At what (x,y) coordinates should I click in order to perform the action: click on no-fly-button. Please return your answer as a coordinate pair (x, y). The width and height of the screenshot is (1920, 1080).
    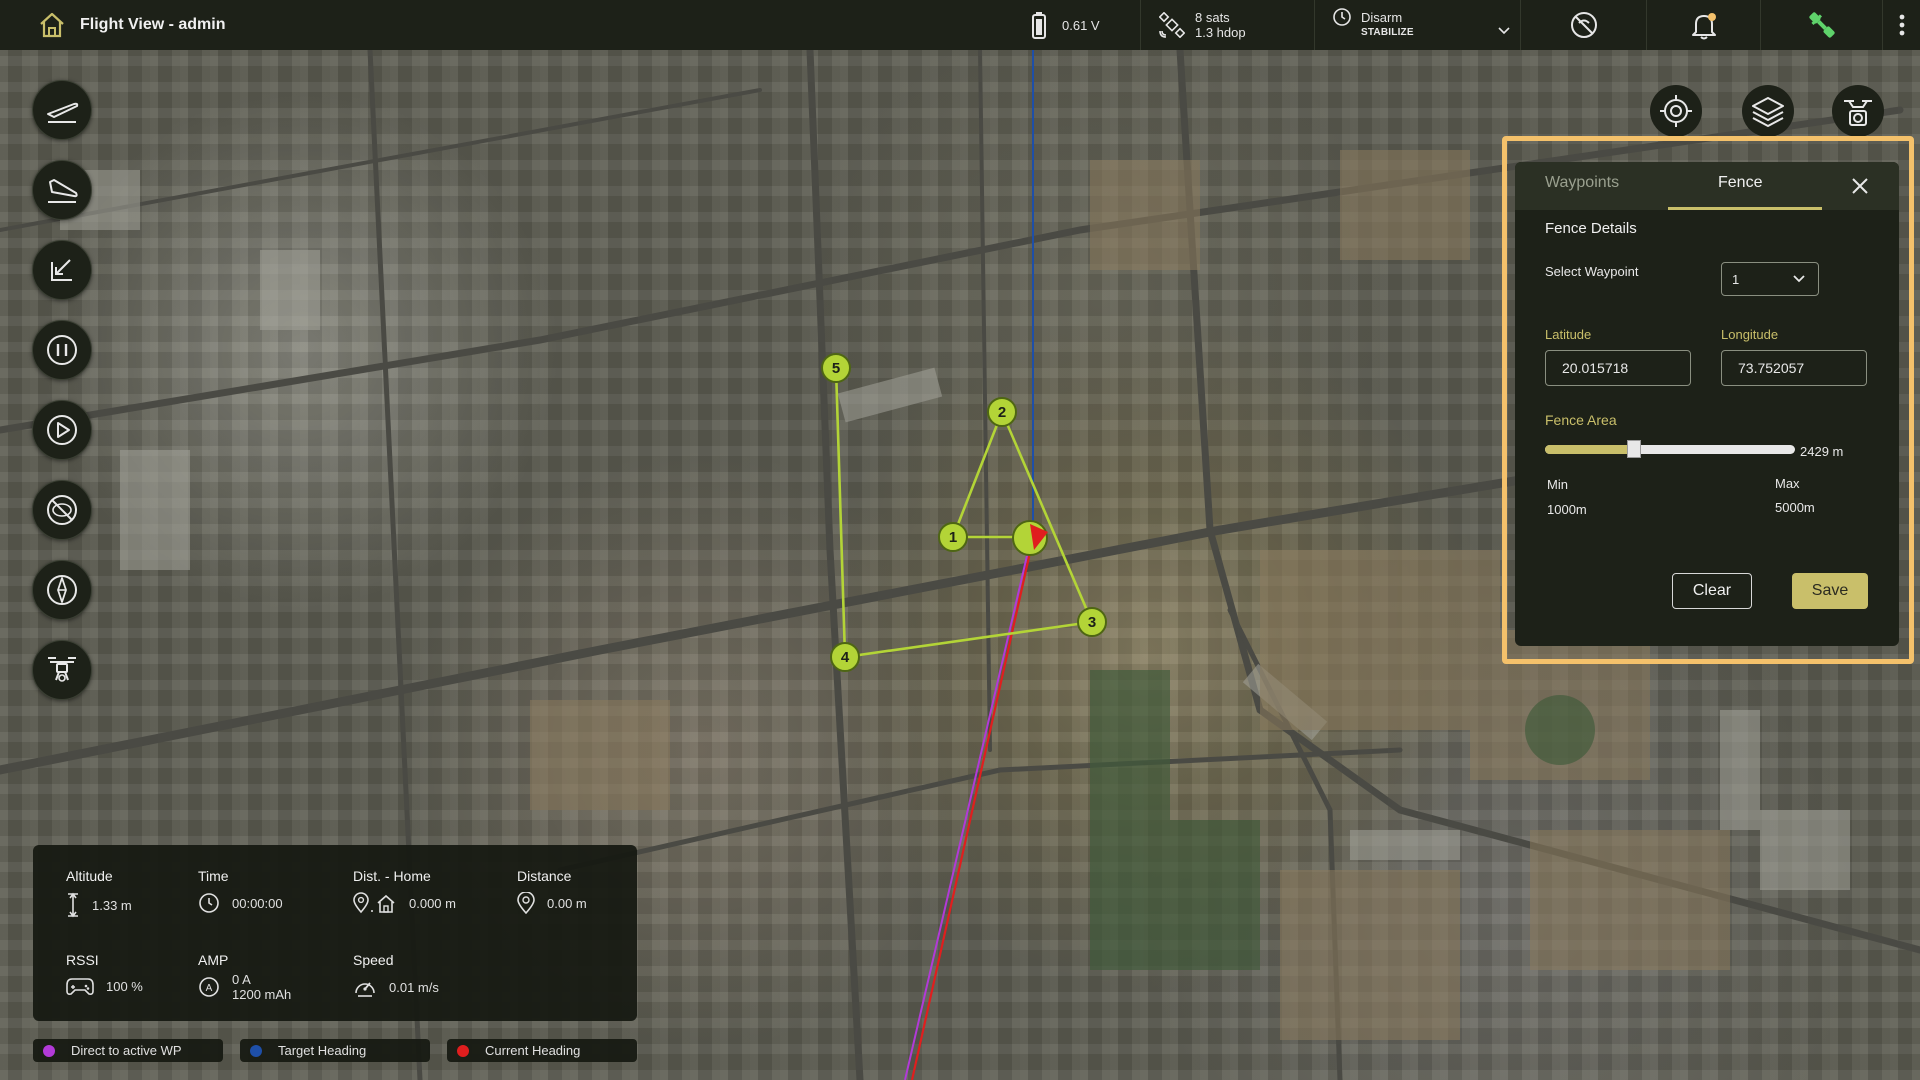
    Looking at the image, I should click on (62, 510).